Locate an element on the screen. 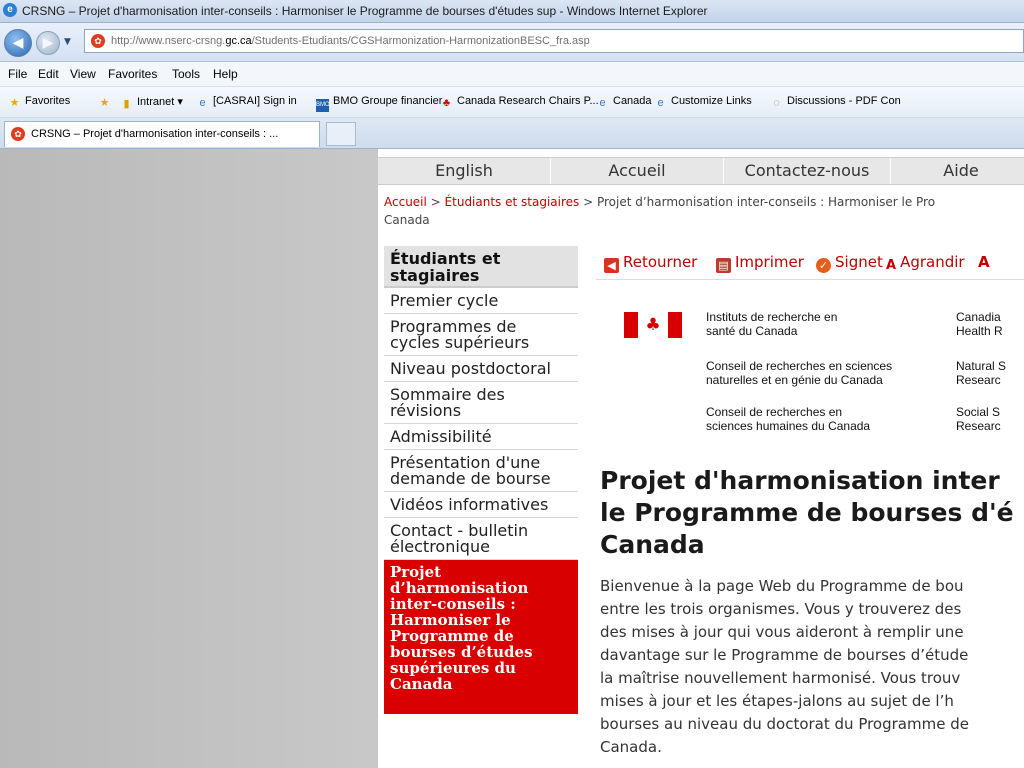 The width and height of the screenshot is (1024, 768). text-enlarge-icon: A is located at coordinates (891, 265).